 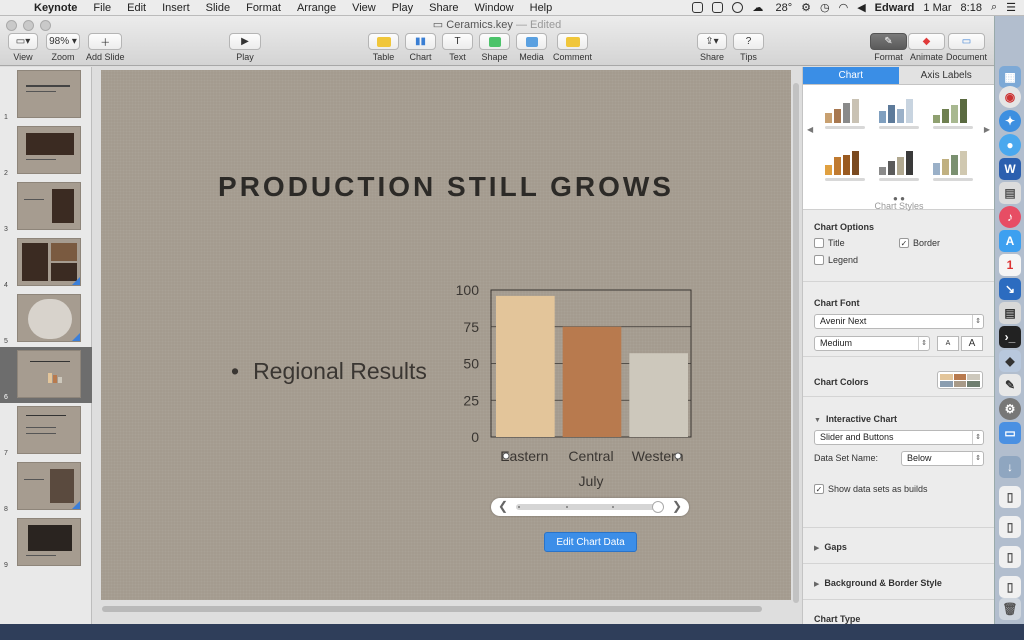 What do you see at coordinates (919, 243) in the screenshot?
I see `border-checkbox: ✓ Border` at bounding box center [919, 243].